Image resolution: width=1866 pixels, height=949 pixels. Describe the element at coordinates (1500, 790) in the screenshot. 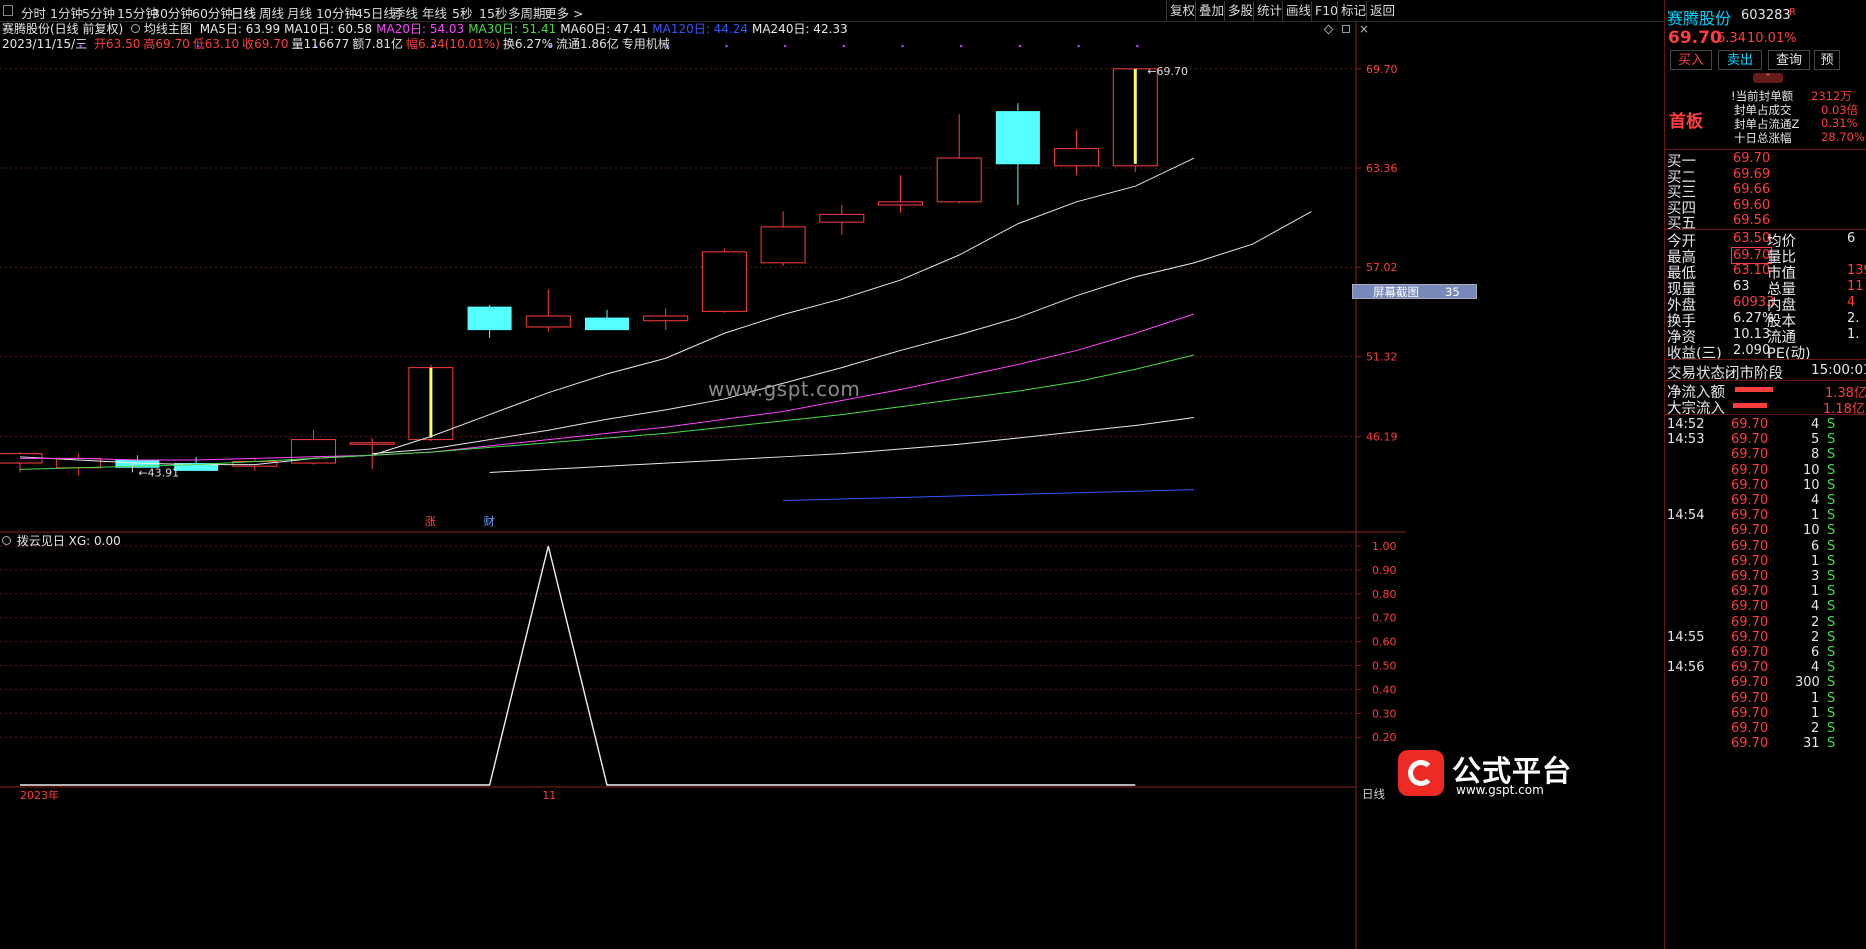

I see `logo-url: www.gspt.com` at that location.